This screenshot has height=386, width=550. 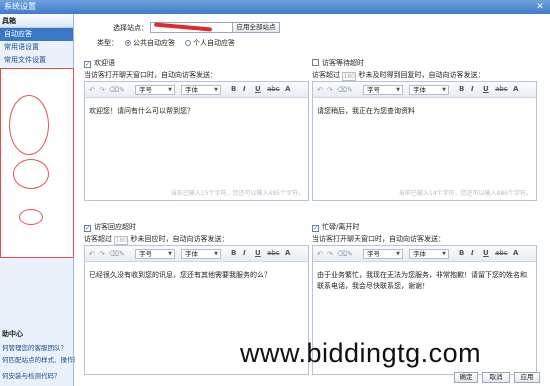 What do you see at coordinates (378, 239) in the screenshot?
I see `card-busy-away-desc: 当访客打开聊天窗口时，自动向访客发送：` at bounding box center [378, 239].